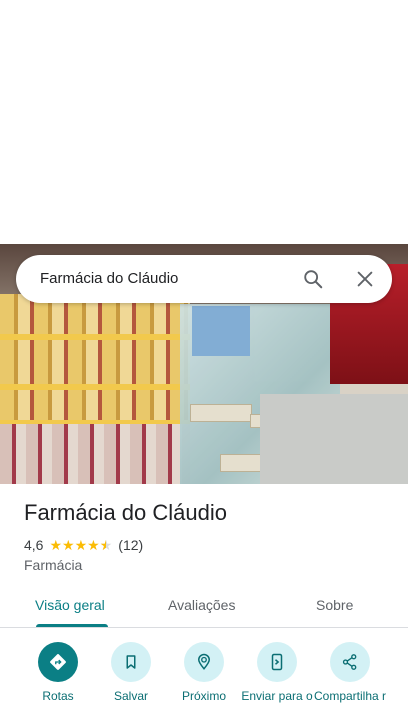 The height and width of the screenshot is (726, 408). What do you see at coordinates (365, 279) in the screenshot?
I see `close-icon` at bounding box center [365, 279].